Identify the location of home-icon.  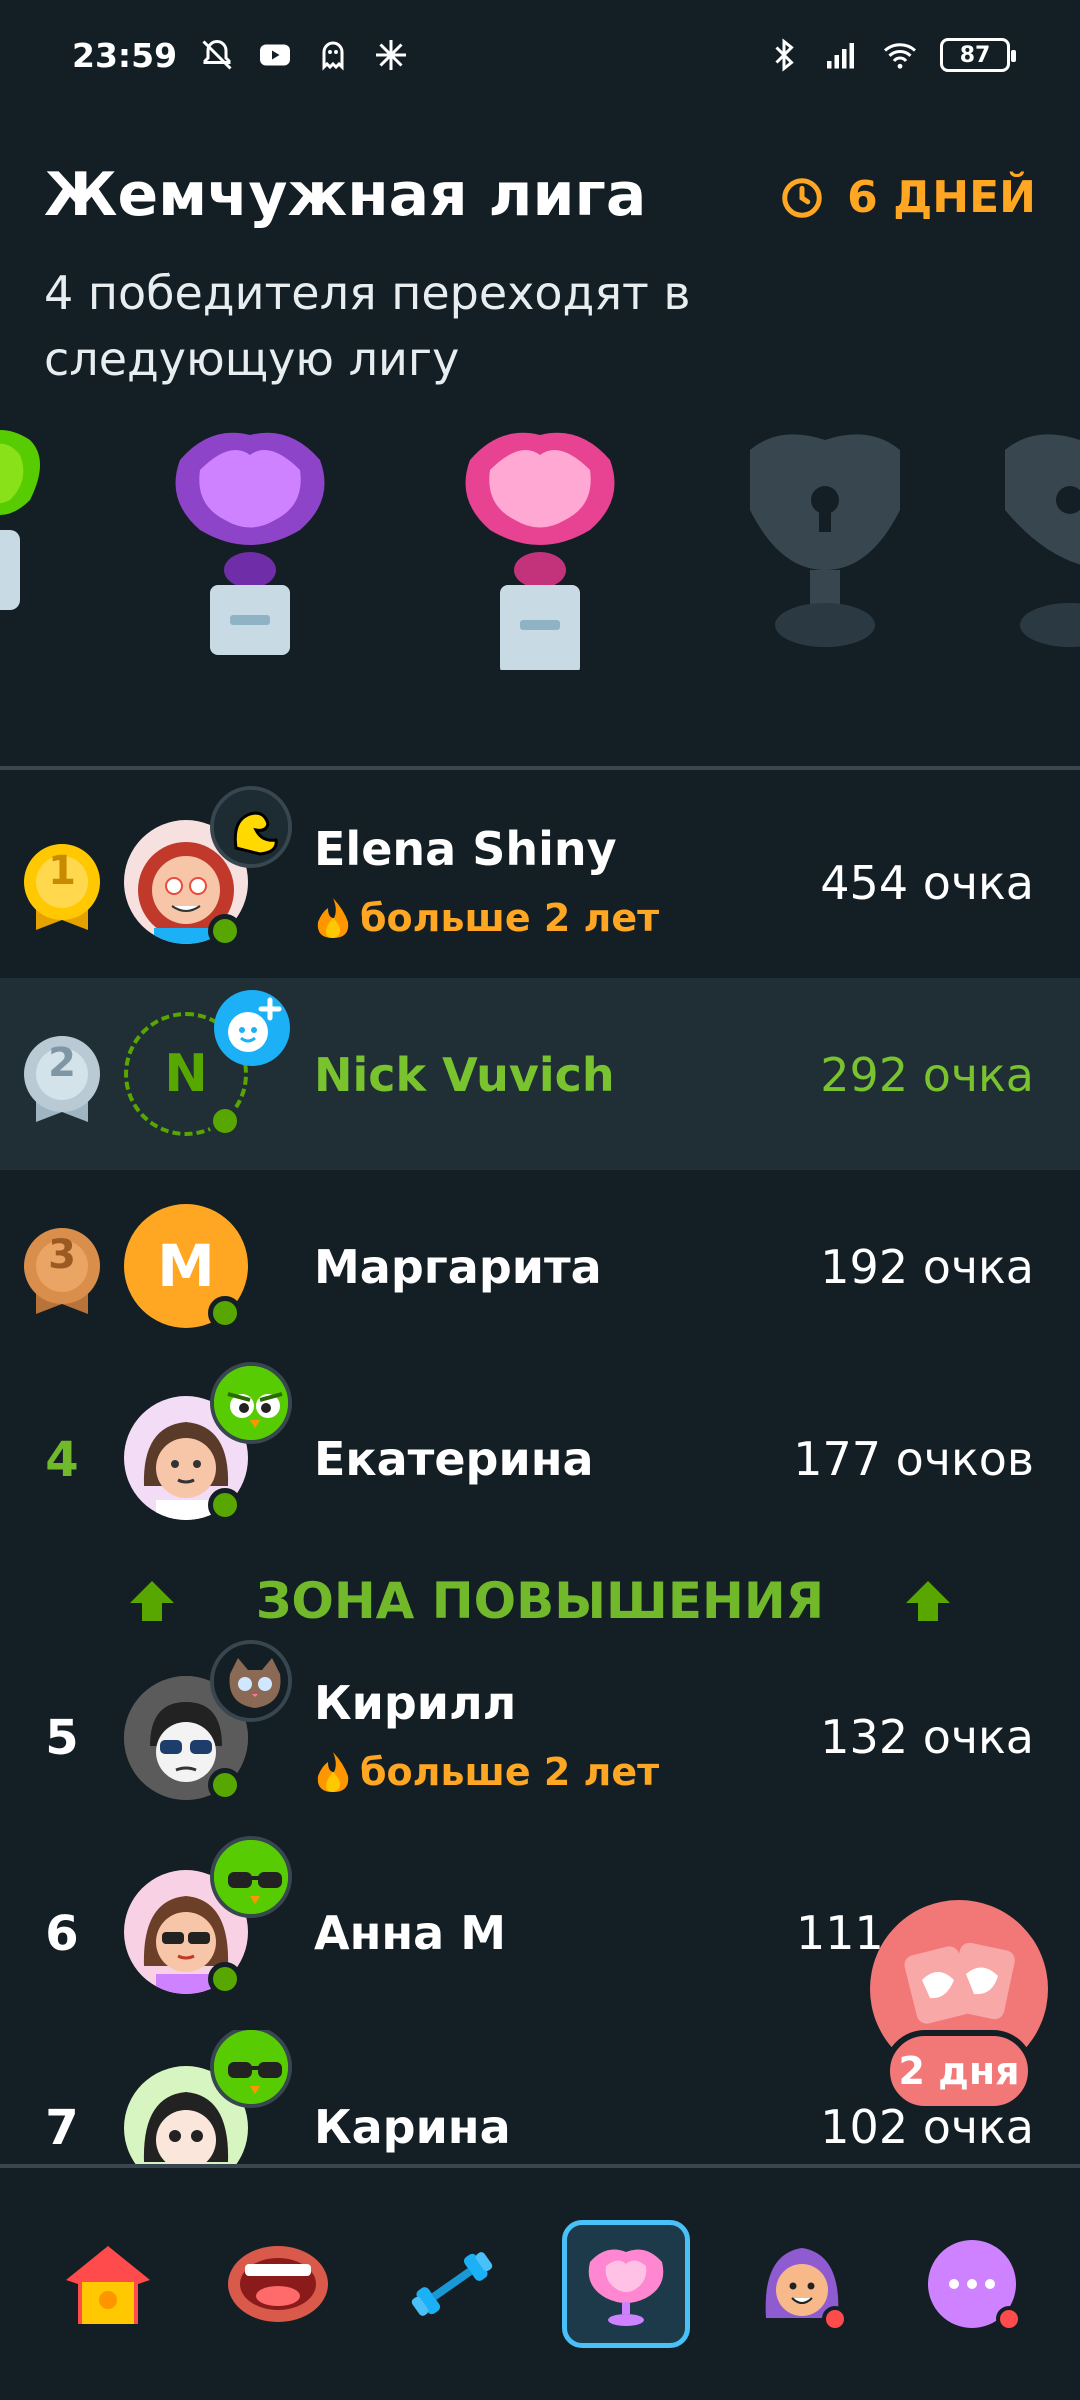
(108, 2285).